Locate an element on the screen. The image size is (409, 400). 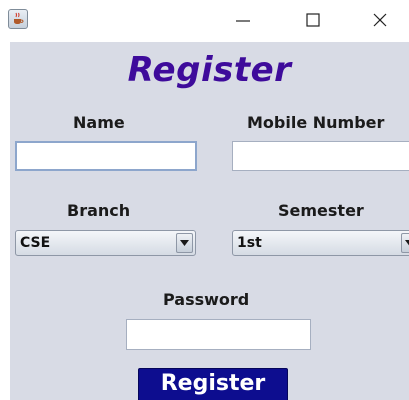
semester-label: Semester is located at coordinates (321, 210).